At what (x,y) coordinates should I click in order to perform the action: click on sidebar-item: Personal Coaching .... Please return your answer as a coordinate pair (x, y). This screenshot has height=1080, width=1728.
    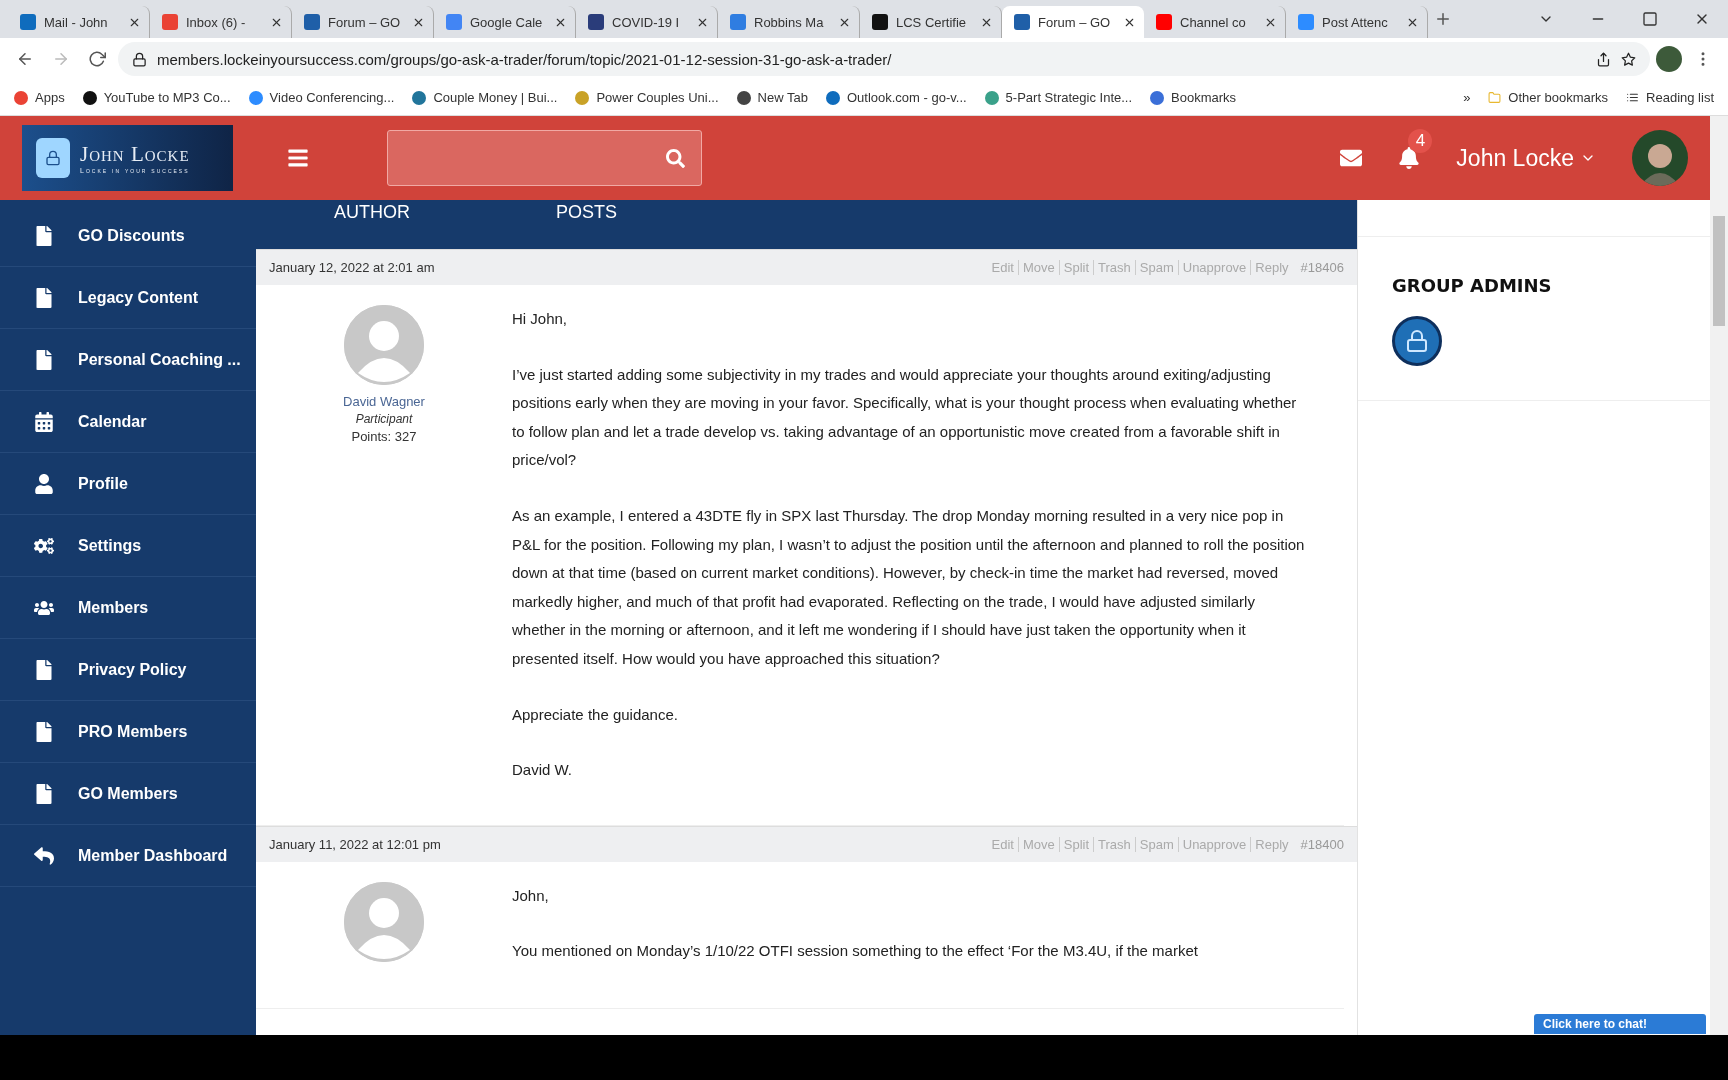
    Looking at the image, I should click on (128, 360).